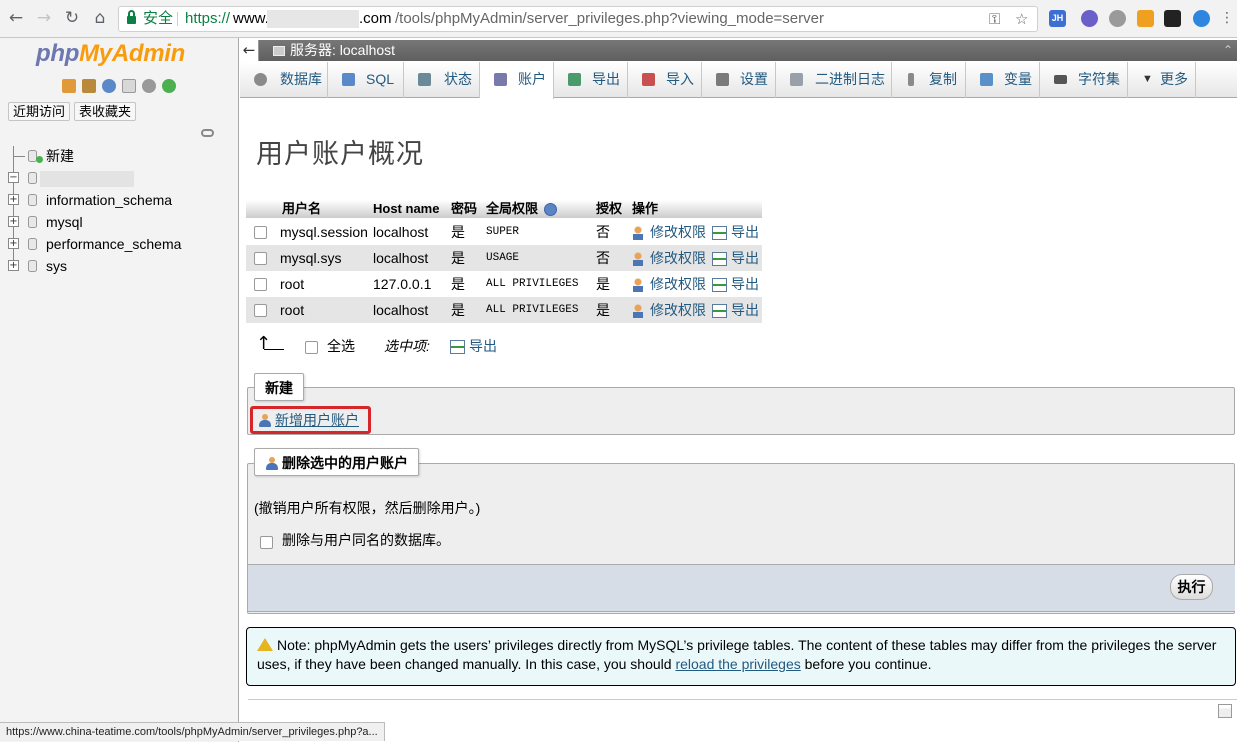 This screenshot has width=1237, height=742. I want to click on tab-binary-log: 二进制日志, so click(834, 80).